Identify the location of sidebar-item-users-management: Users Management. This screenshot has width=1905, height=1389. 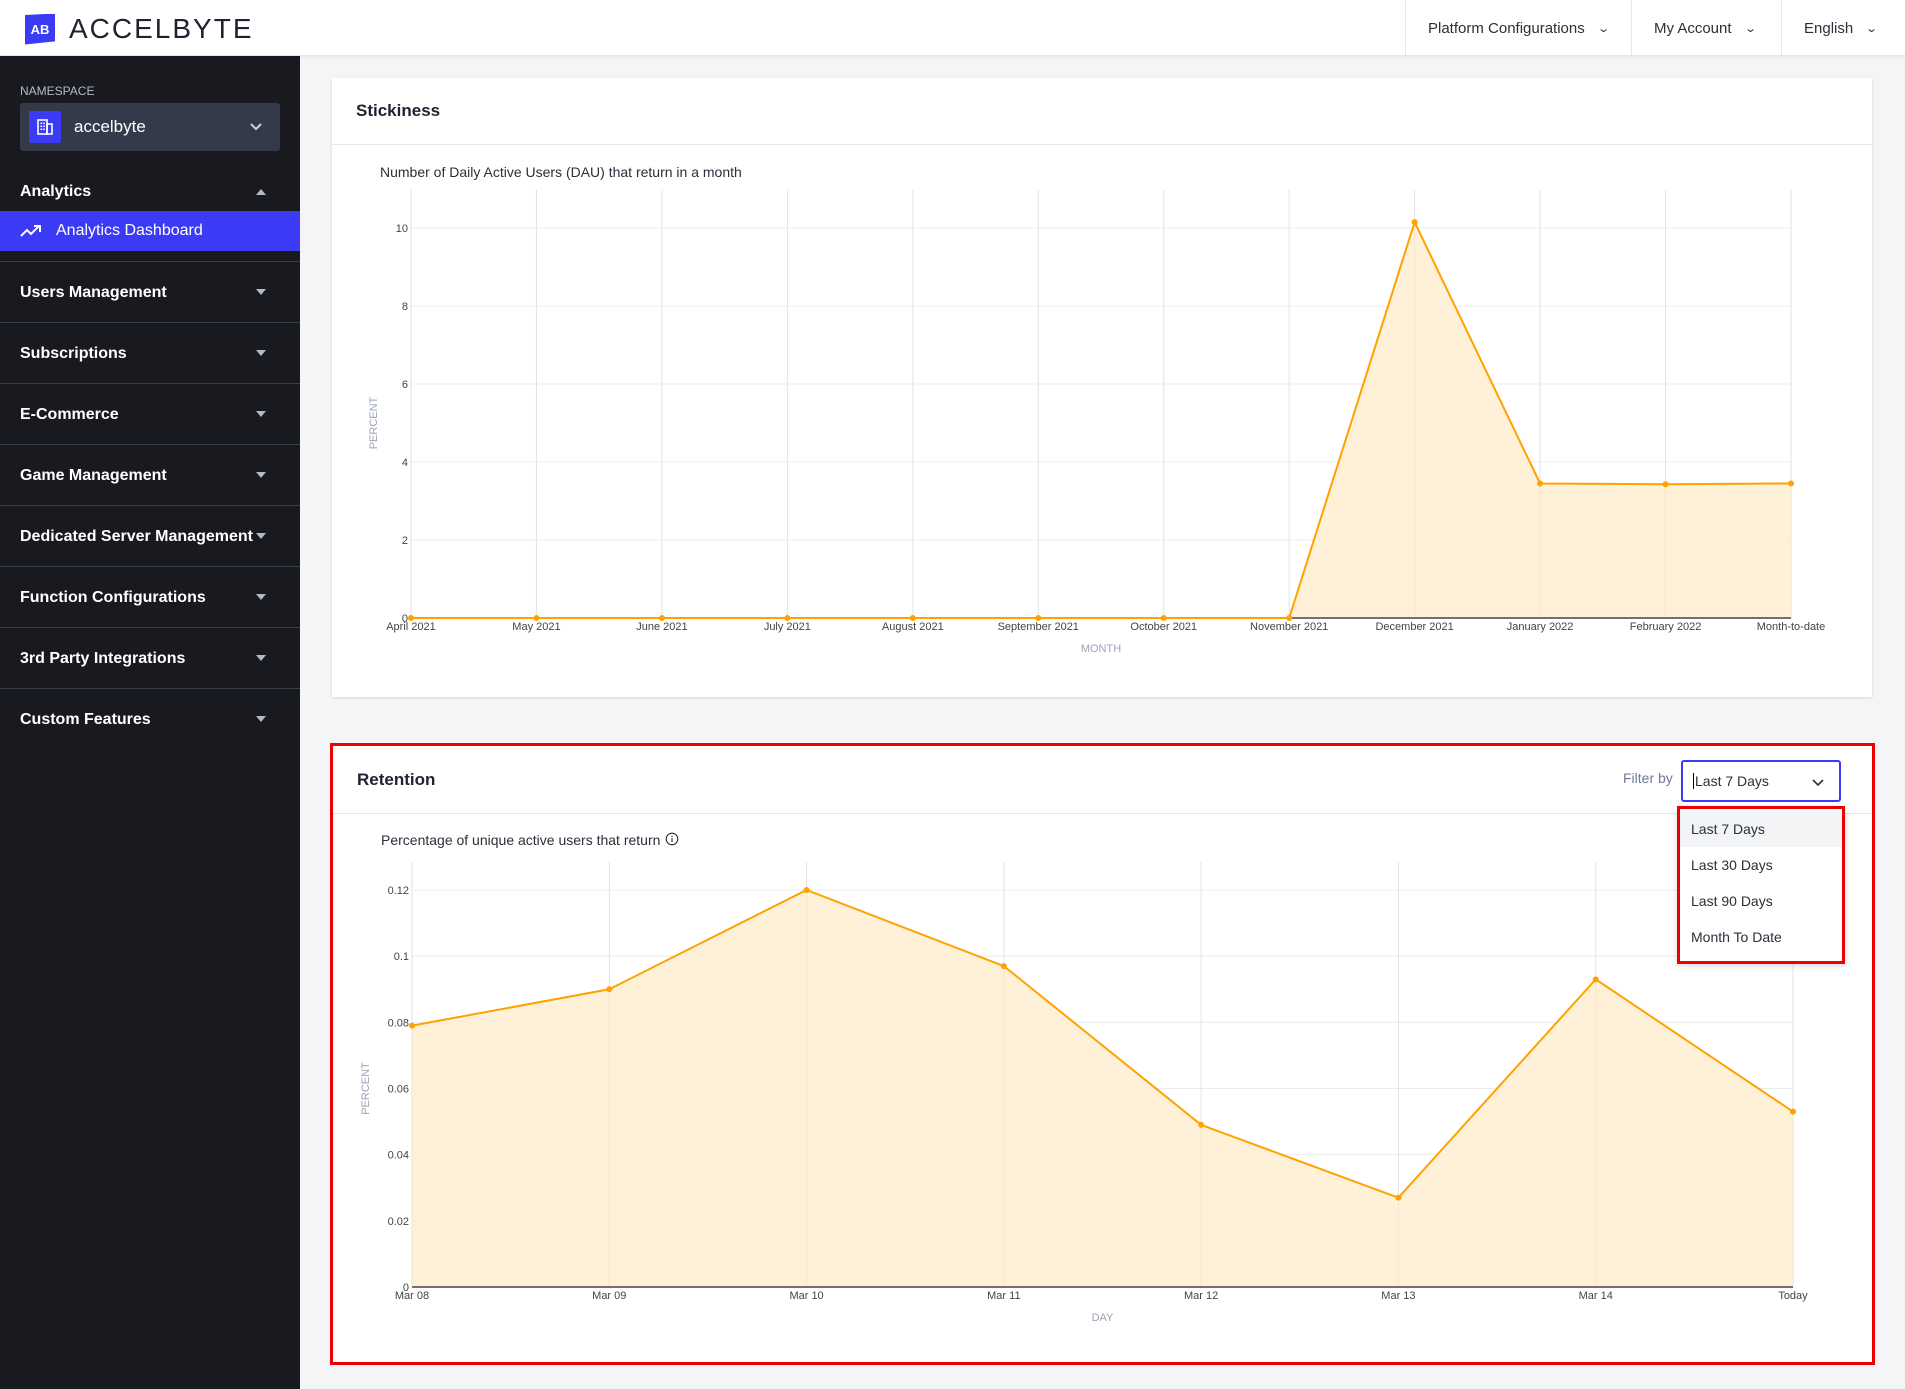
(150, 291).